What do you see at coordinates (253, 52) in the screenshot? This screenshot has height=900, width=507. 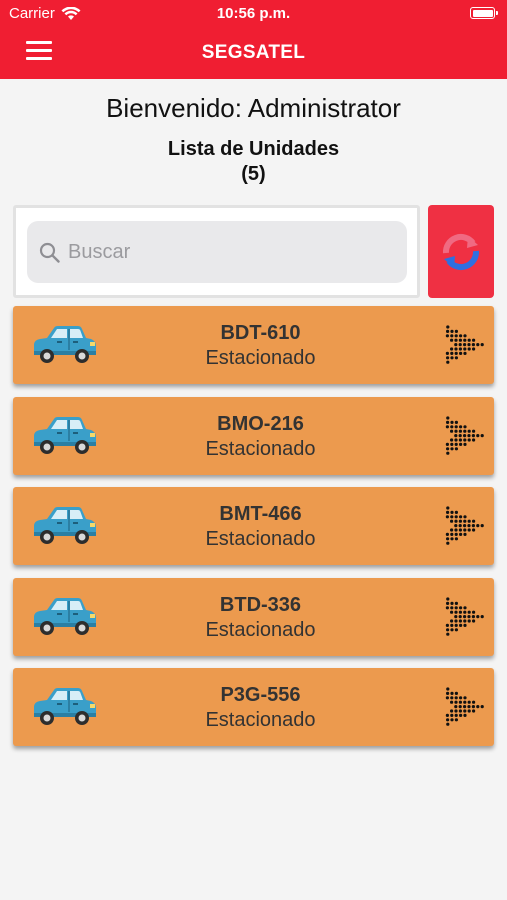 I see `app-title: SEGSATEL` at bounding box center [253, 52].